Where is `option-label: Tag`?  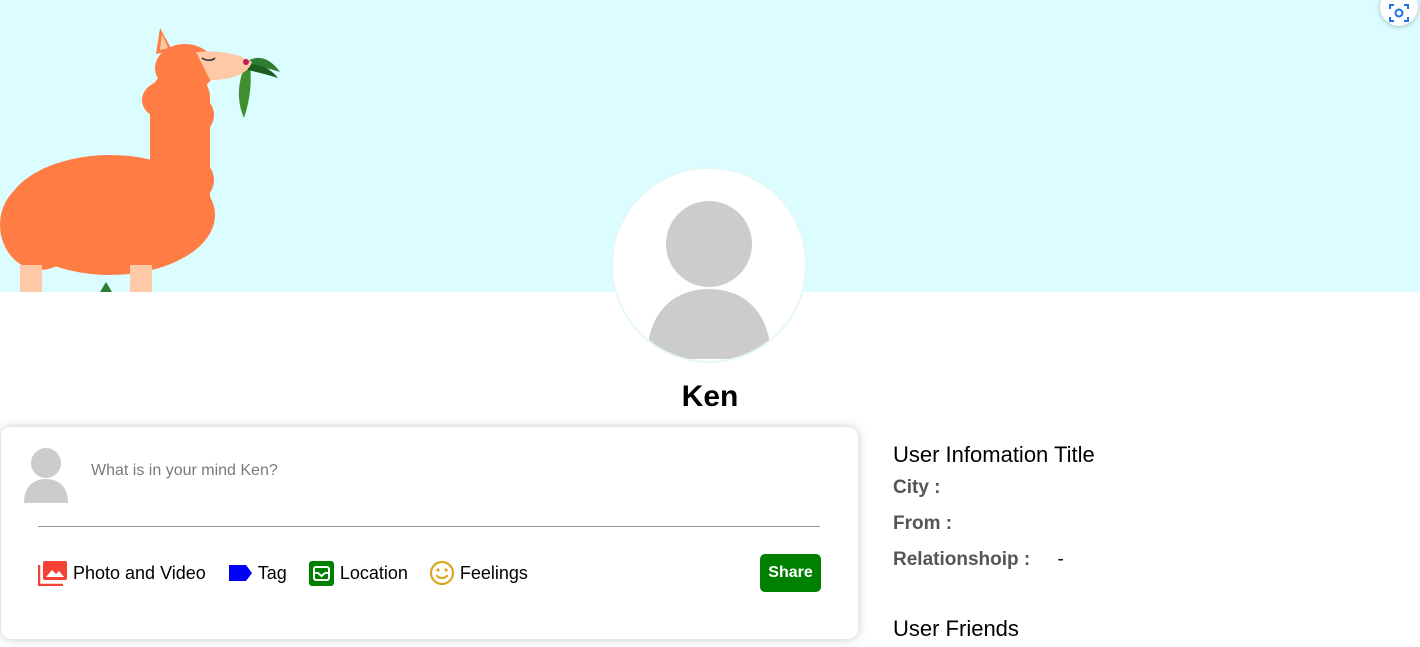 option-label: Tag is located at coordinates (272, 572).